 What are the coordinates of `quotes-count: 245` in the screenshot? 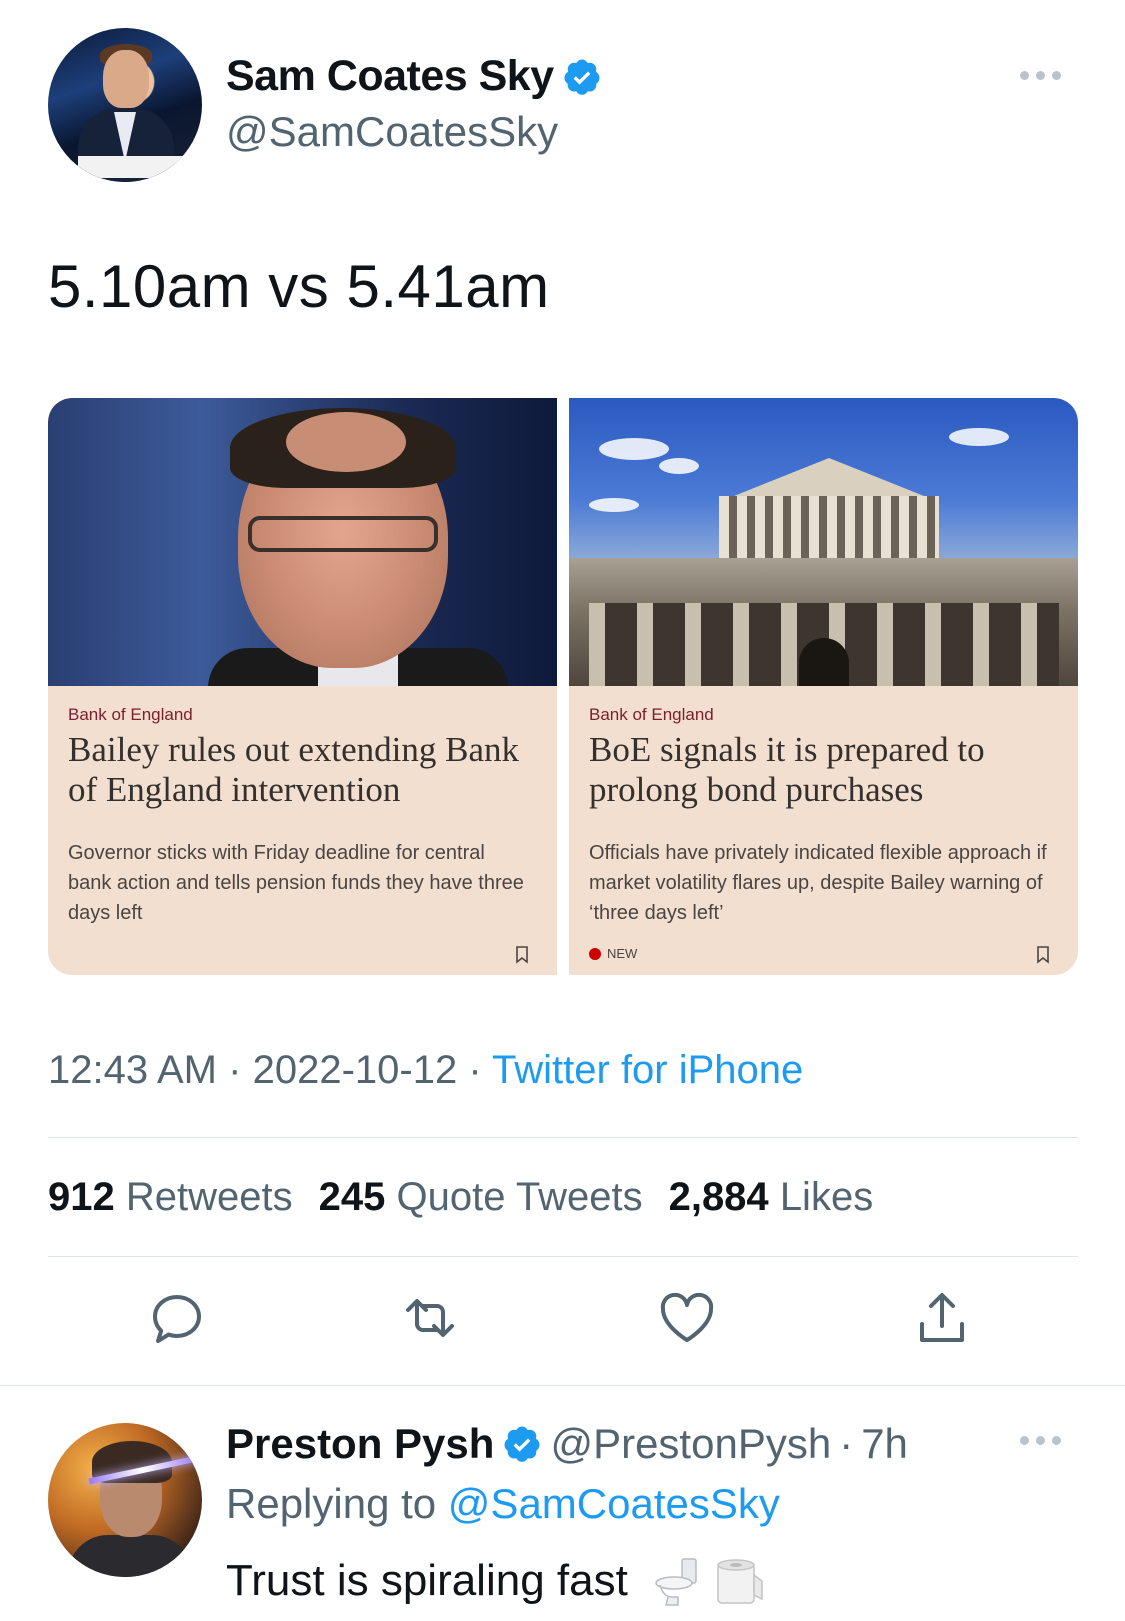 It's located at (352, 1197).